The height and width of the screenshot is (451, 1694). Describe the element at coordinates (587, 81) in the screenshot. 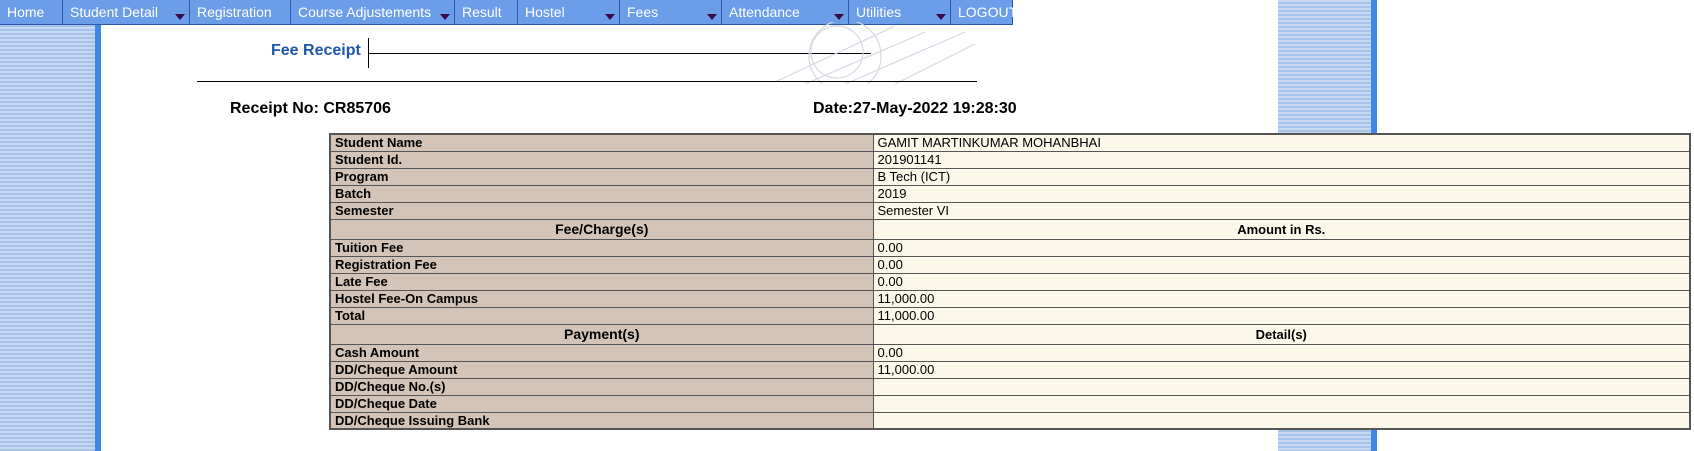

I see `header-rule` at that location.